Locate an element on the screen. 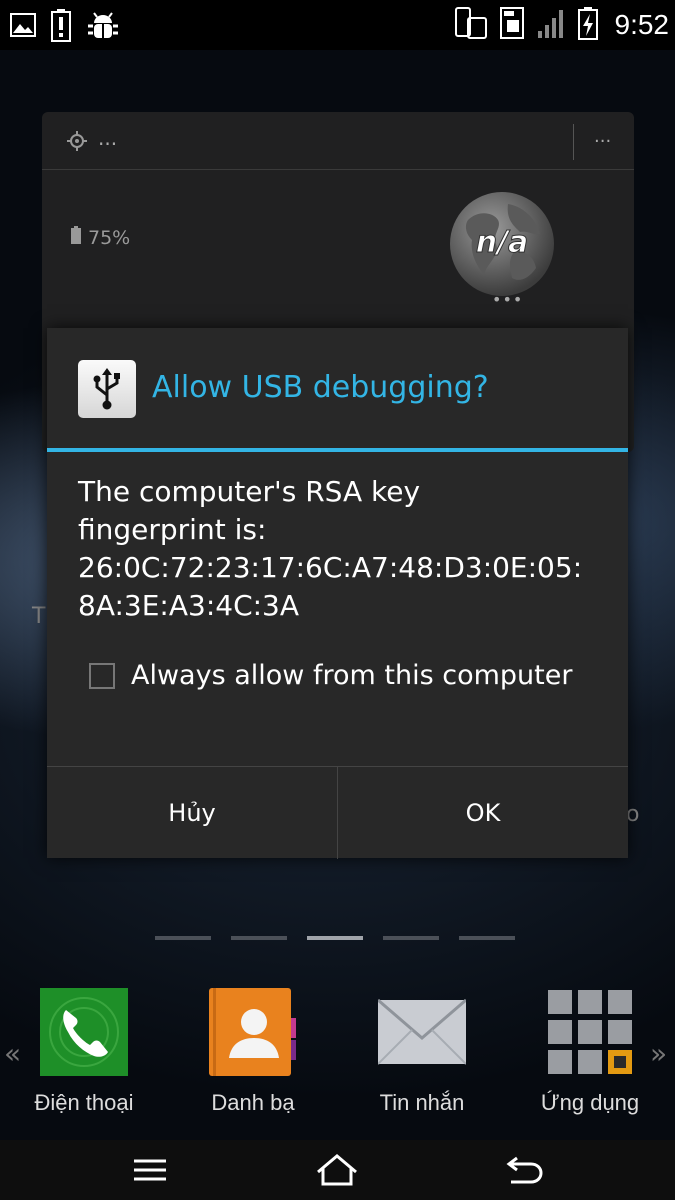 Image resolution: width=675 pixels, height=1200 pixels. globe-label: n/a is located at coordinates (502, 242).